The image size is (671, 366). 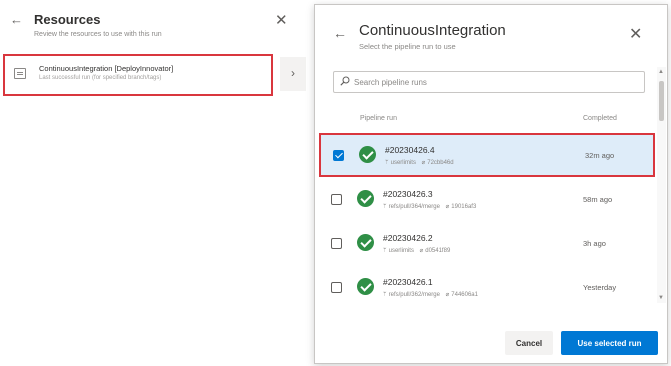 What do you see at coordinates (410, 150) in the screenshot?
I see `run-number: #20230426.4` at bounding box center [410, 150].